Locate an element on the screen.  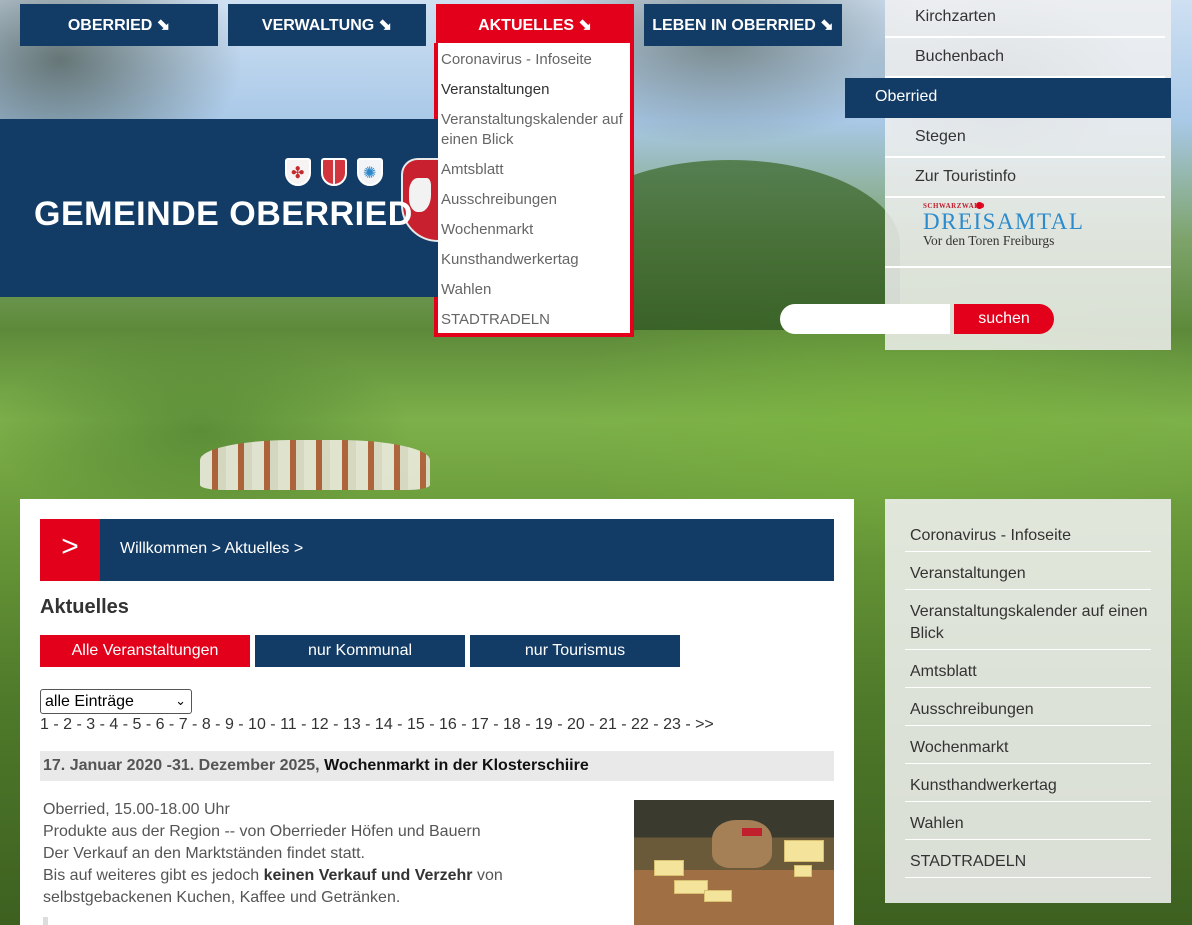
side-item-kunsthandwerkertag: Kunsthandwerkertag is located at coordinates (1028, 785).